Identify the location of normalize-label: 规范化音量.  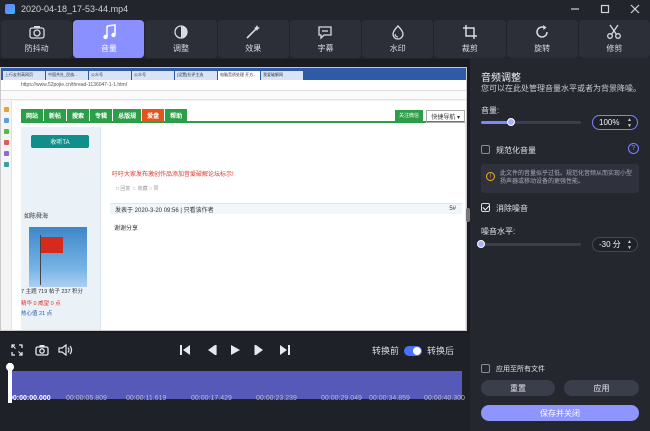
(516, 150).